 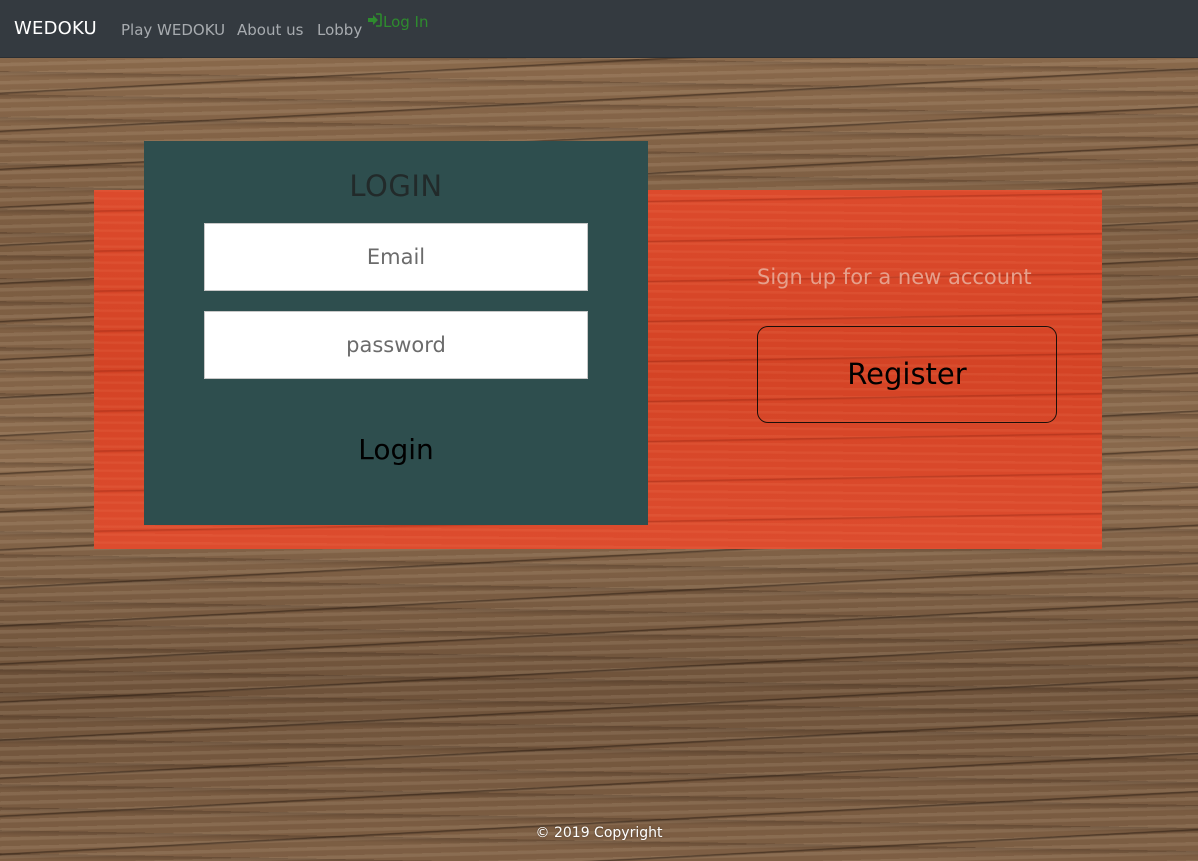 I want to click on login-title: LOGIN, so click(x=396, y=186).